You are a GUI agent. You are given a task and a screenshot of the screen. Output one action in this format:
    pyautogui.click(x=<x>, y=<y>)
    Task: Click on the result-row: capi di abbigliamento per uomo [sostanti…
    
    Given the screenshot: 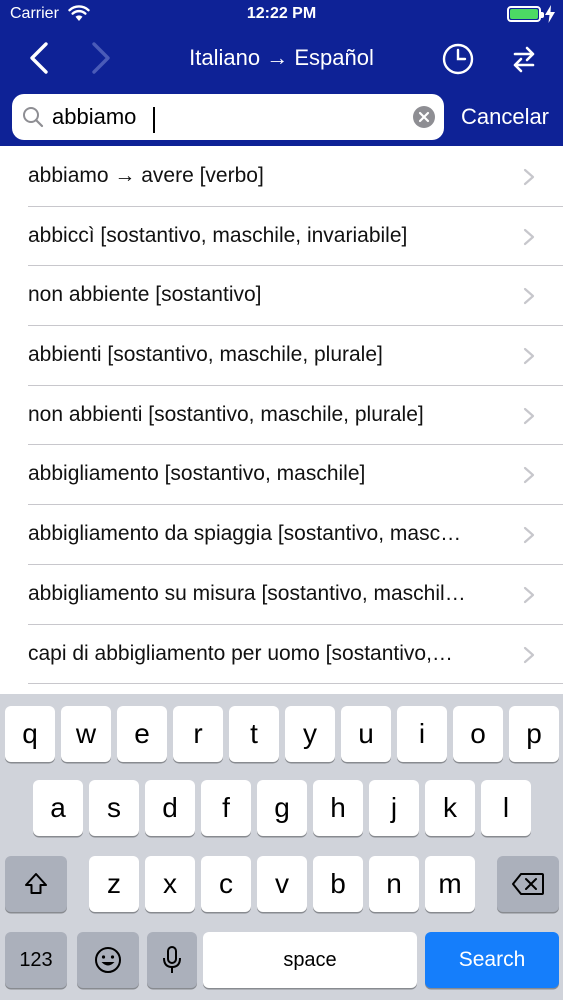 What is the action you would take?
    pyautogui.click(x=281, y=653)
    